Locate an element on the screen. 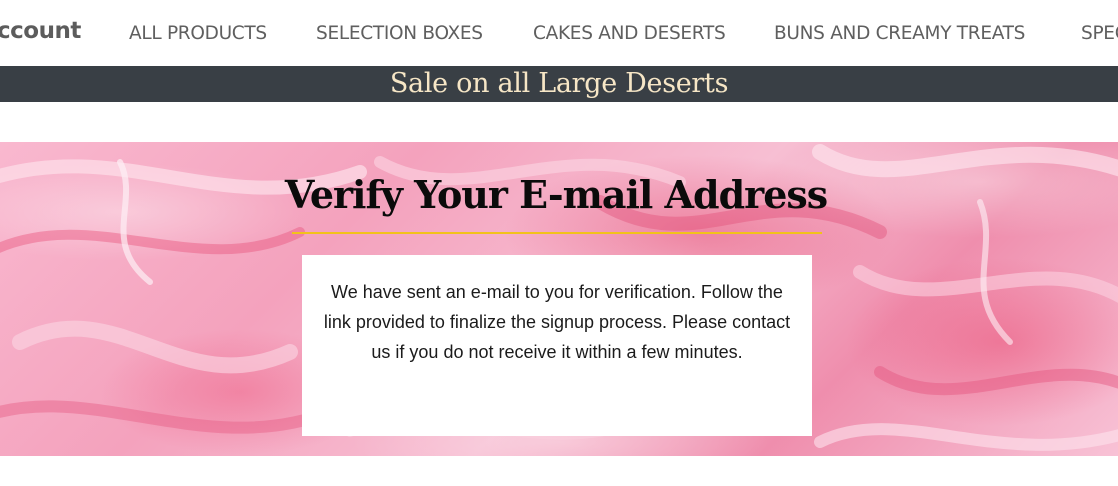 The image size is (1118, 486). sale-banner: Sale on all Large Deserts is located at coordinates (559, 84).